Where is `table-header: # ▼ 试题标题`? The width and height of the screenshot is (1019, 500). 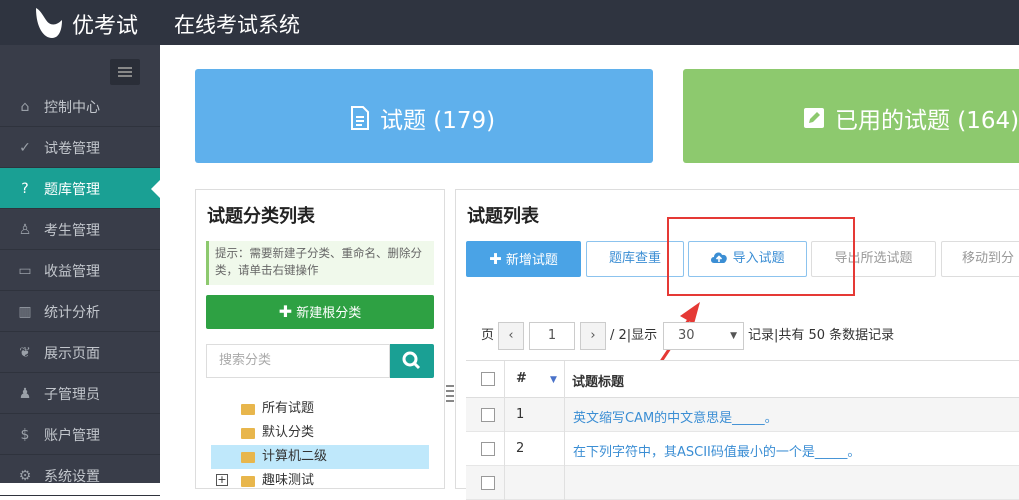 table-header: # ▼ 试题标题 is located at coordinates (742, 379).